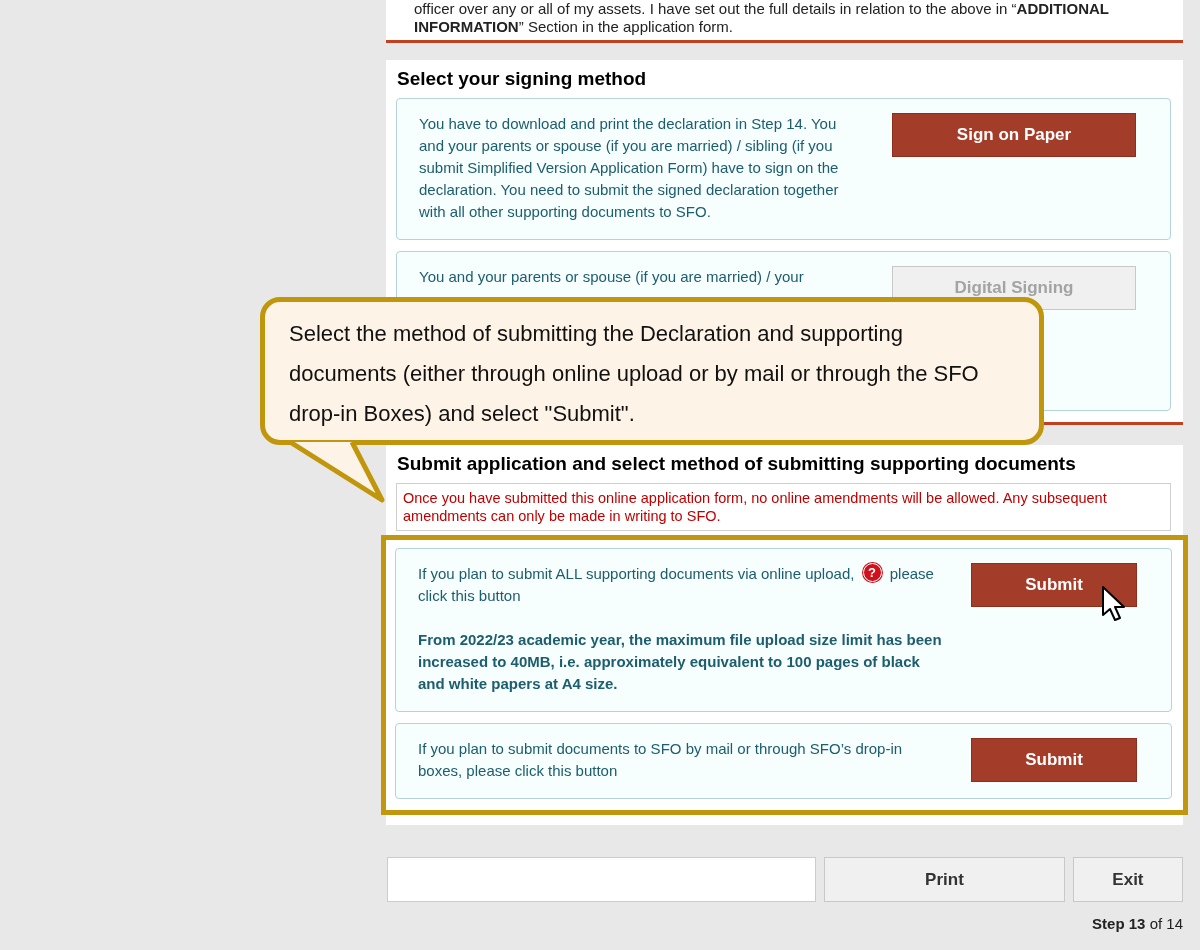 Image resolution: width=1200 pixels, height=950 pixels. What do you see at coordinates (1137, 923) in the screenshot?
I see `step-indicator: Step 13 of 14` at bounding box center [1137, 923].